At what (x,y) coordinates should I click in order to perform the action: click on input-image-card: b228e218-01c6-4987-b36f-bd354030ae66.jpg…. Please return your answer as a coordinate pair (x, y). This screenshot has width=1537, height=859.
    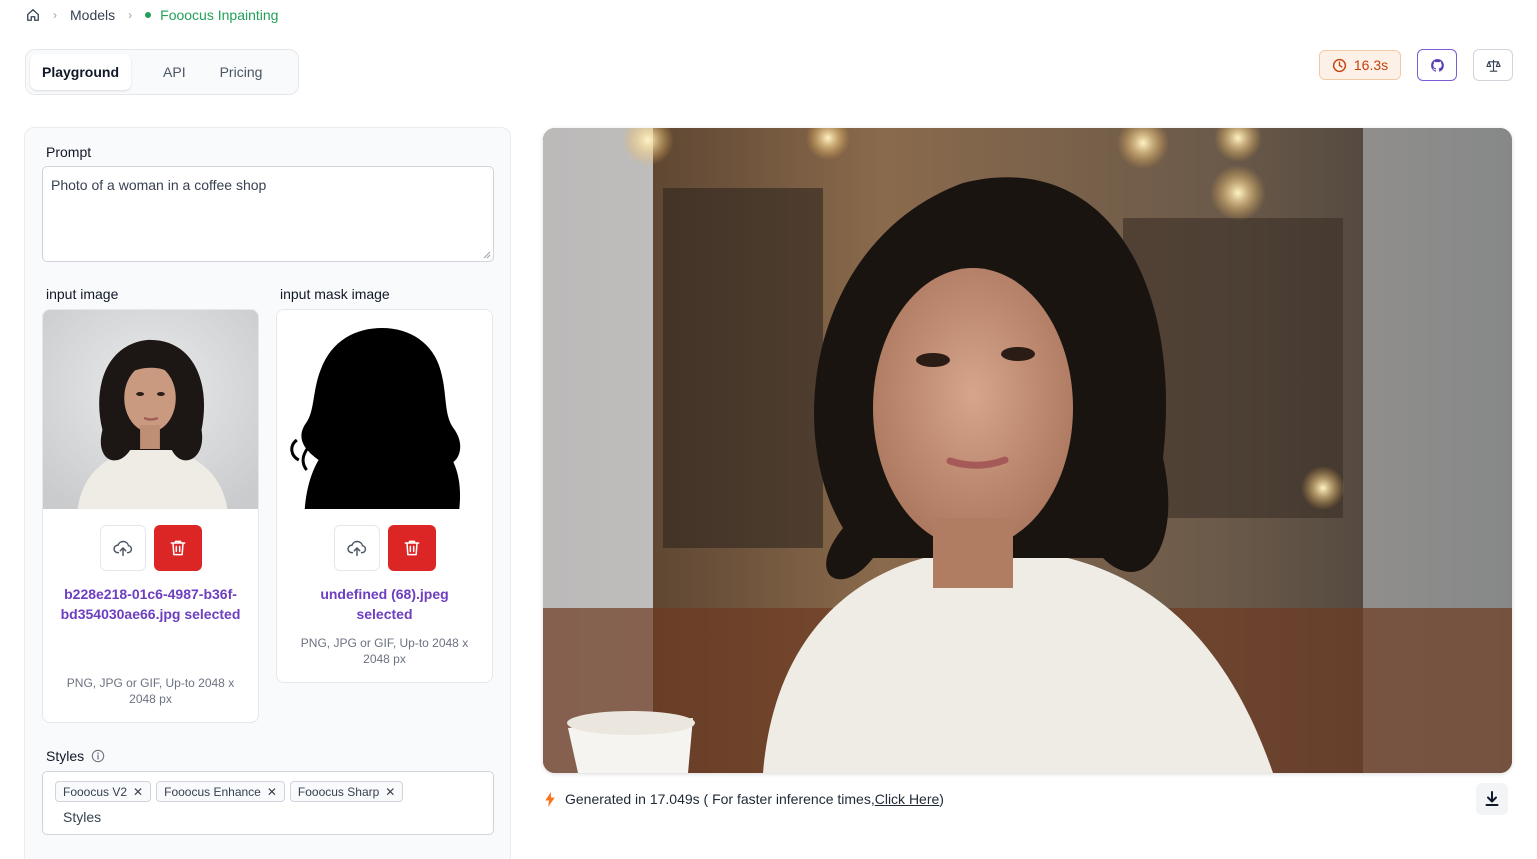
    Looking at the image, I should click on (150, 516).